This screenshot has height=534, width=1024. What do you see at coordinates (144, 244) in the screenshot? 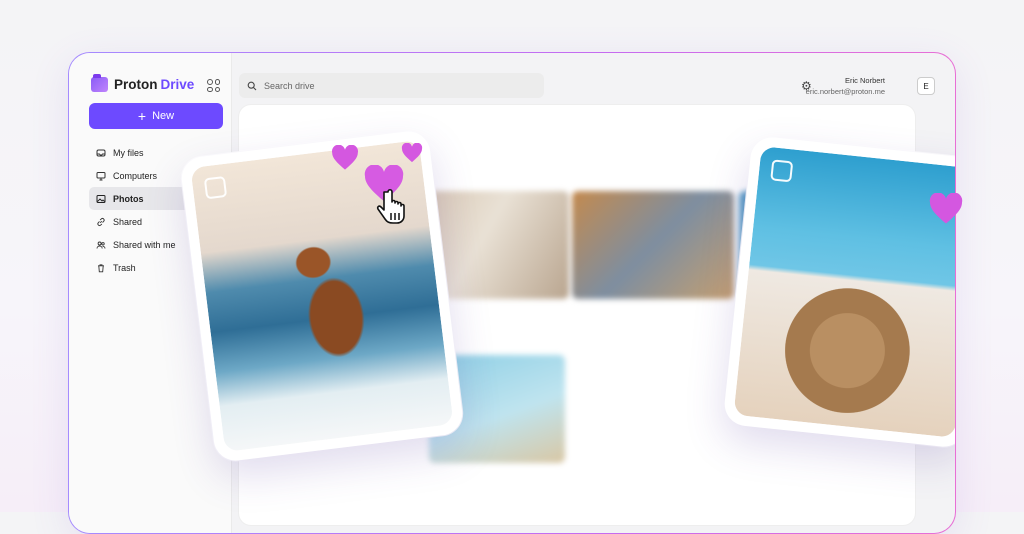
I see `sidebar-item-label: Shared with me` at bounding box center [144, 244].